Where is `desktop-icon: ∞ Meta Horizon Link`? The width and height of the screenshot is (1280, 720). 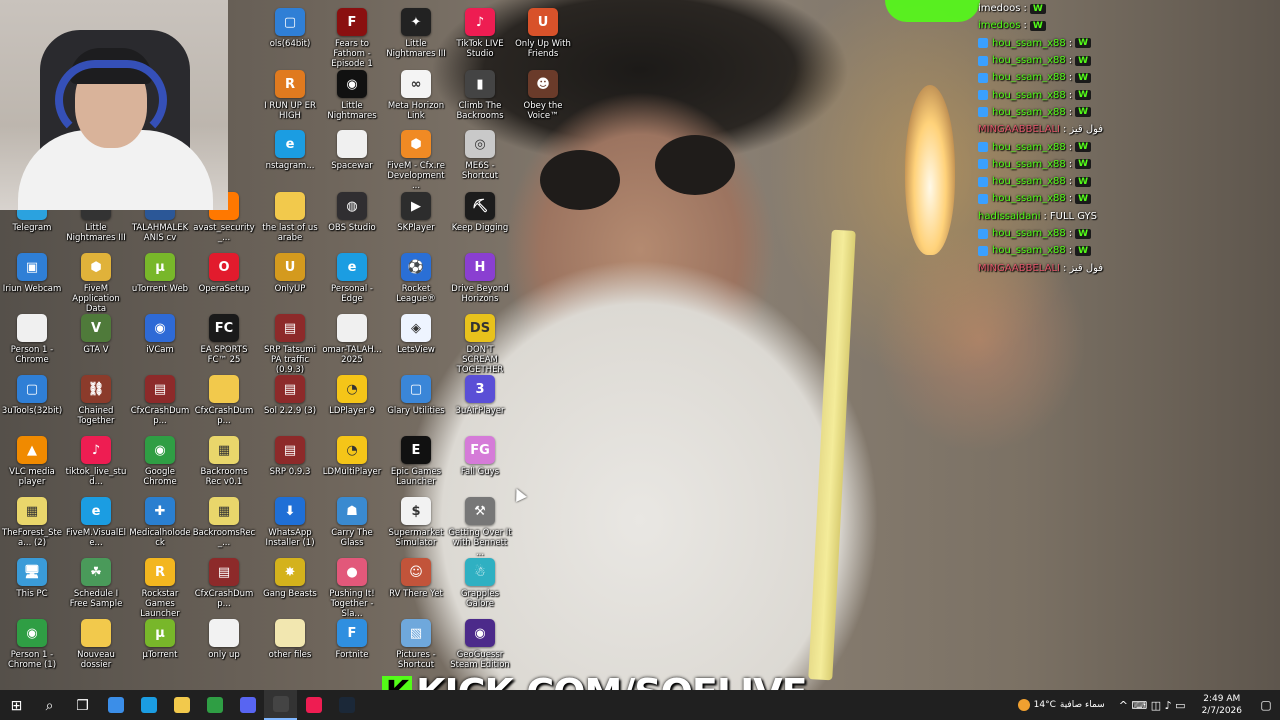 desktop-icon: ∞ Meta Horizon Link is located at coordinates (416, 95).